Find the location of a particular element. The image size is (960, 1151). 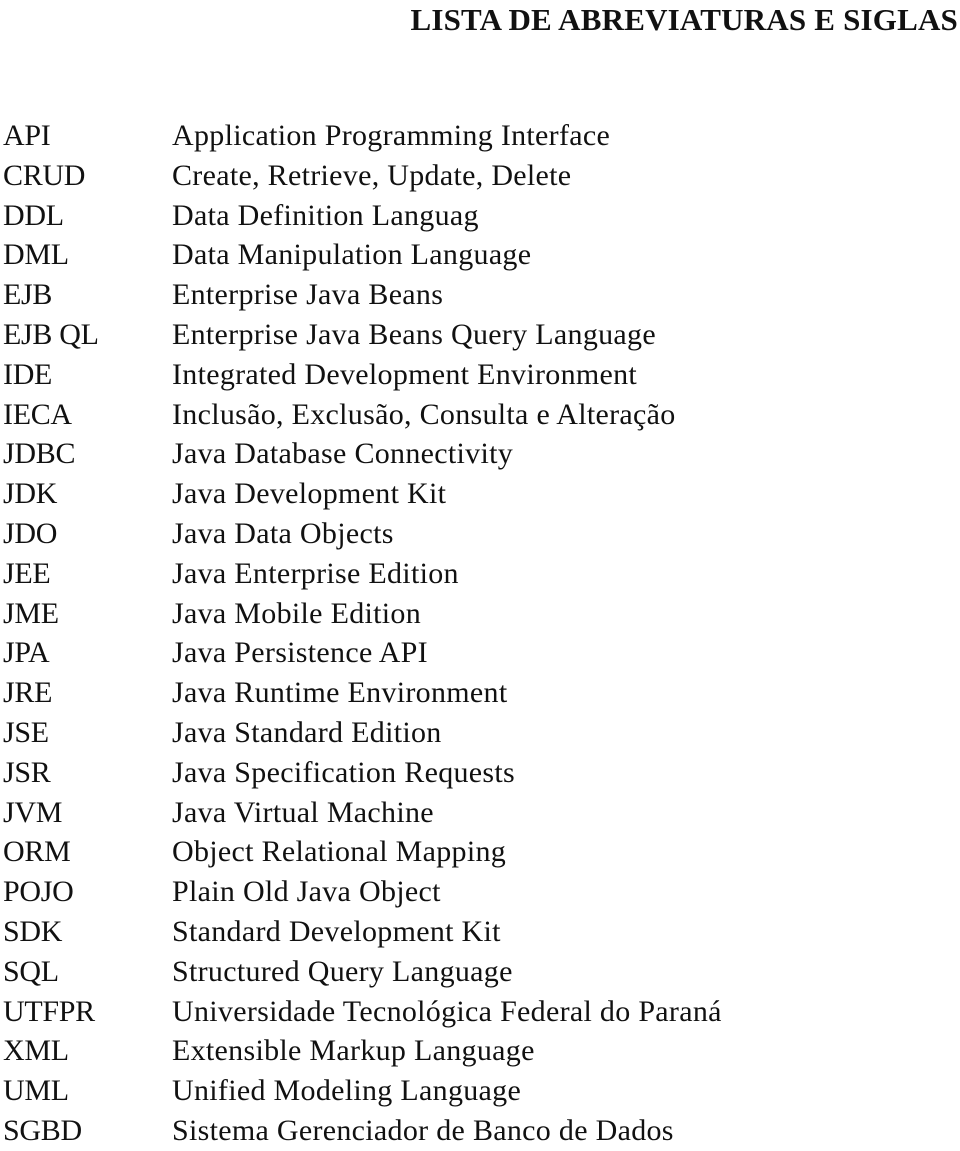

abbreviation-row: UML Unified Modeling Language is located at coordinates (362, 1091).